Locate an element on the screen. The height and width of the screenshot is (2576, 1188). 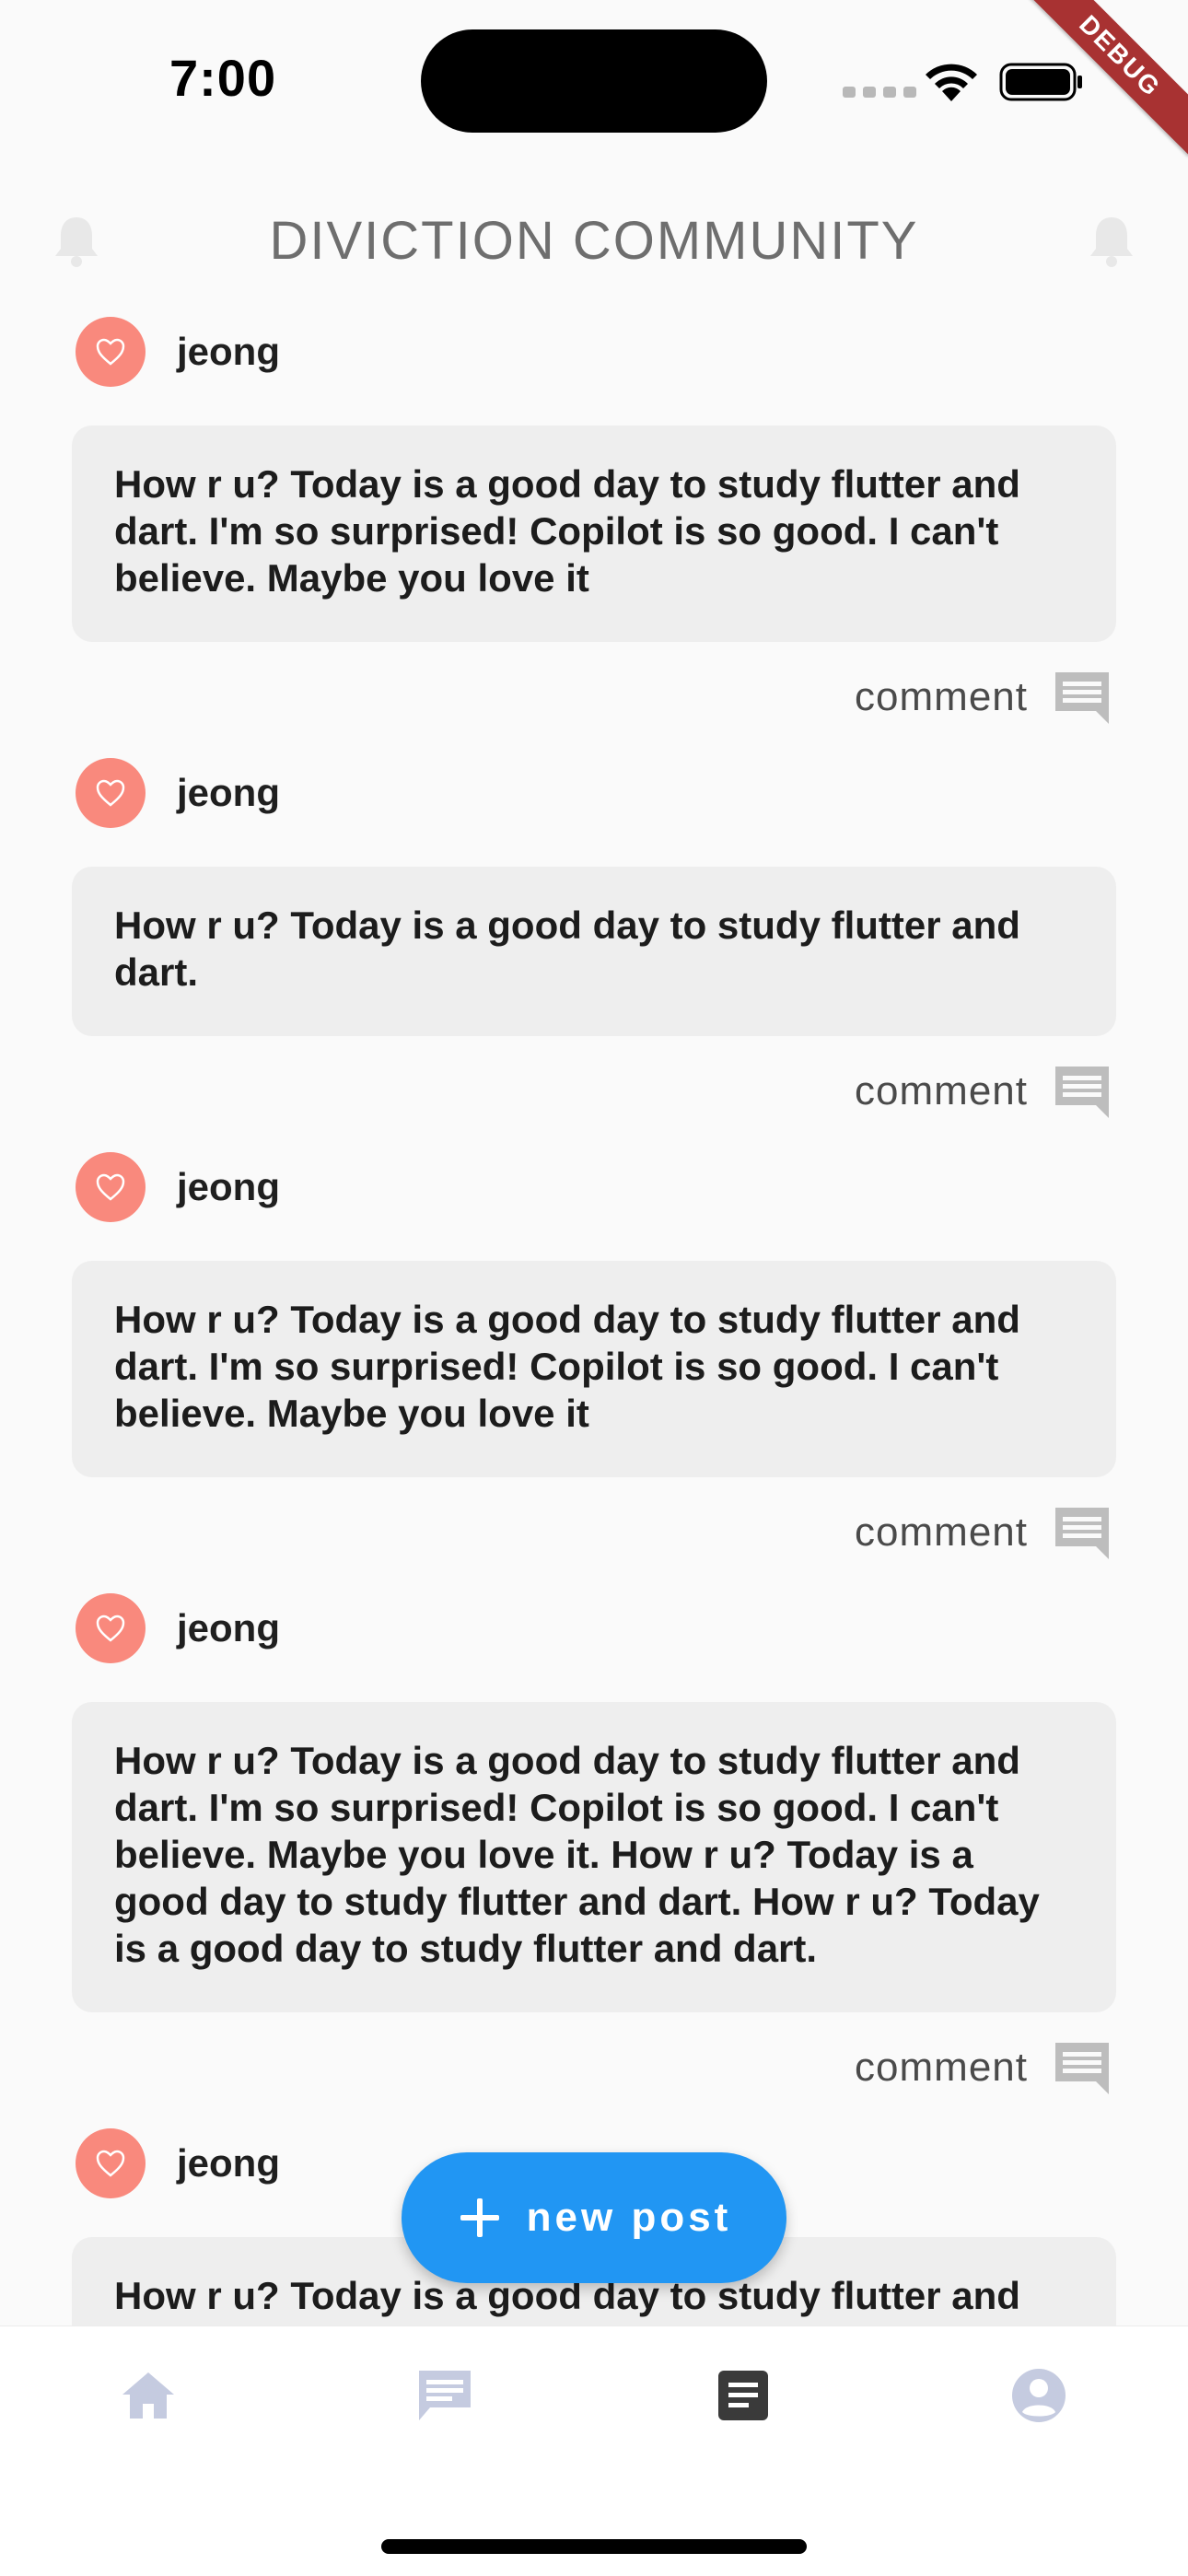
nav-item-profile is located at coordinates (1038, 2395).